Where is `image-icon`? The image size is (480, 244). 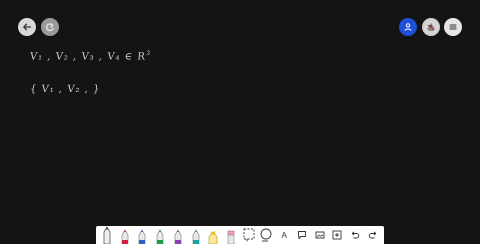
image-icon is located at coordinates (320, 235).